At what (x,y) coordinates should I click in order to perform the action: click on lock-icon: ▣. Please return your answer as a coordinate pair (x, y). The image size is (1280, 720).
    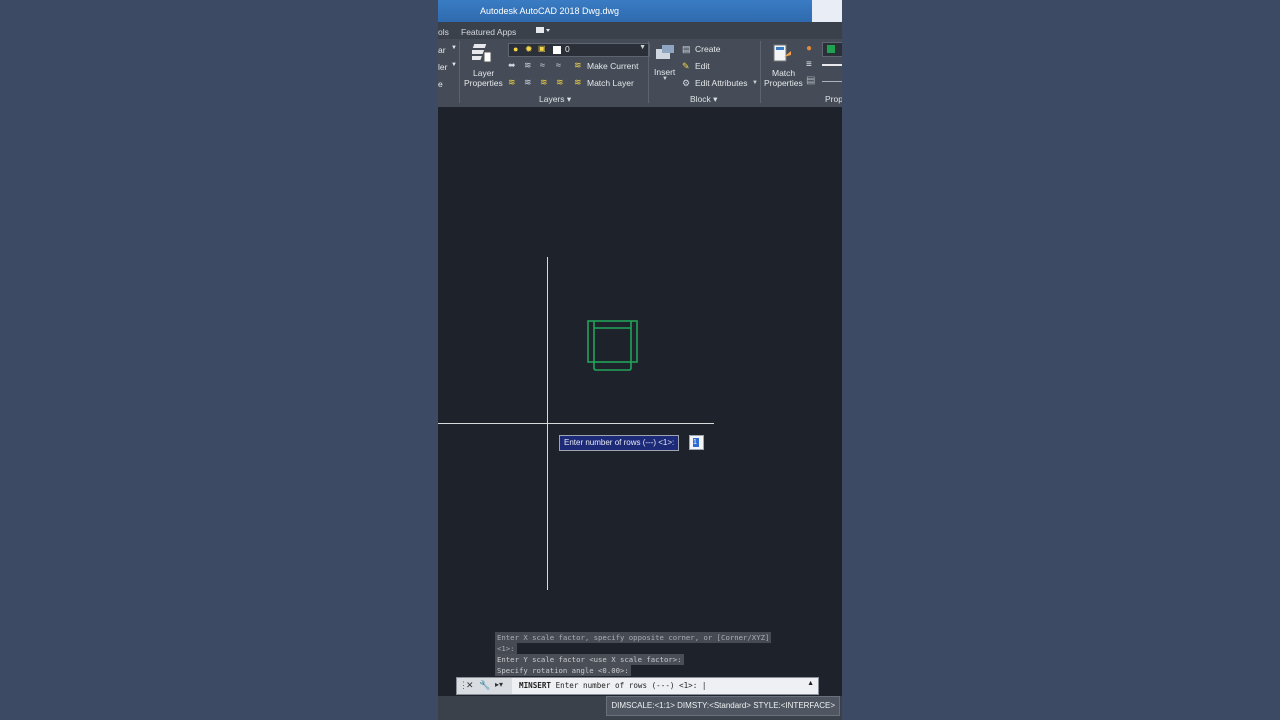
    Looking at the image, I should click on (542, 48).